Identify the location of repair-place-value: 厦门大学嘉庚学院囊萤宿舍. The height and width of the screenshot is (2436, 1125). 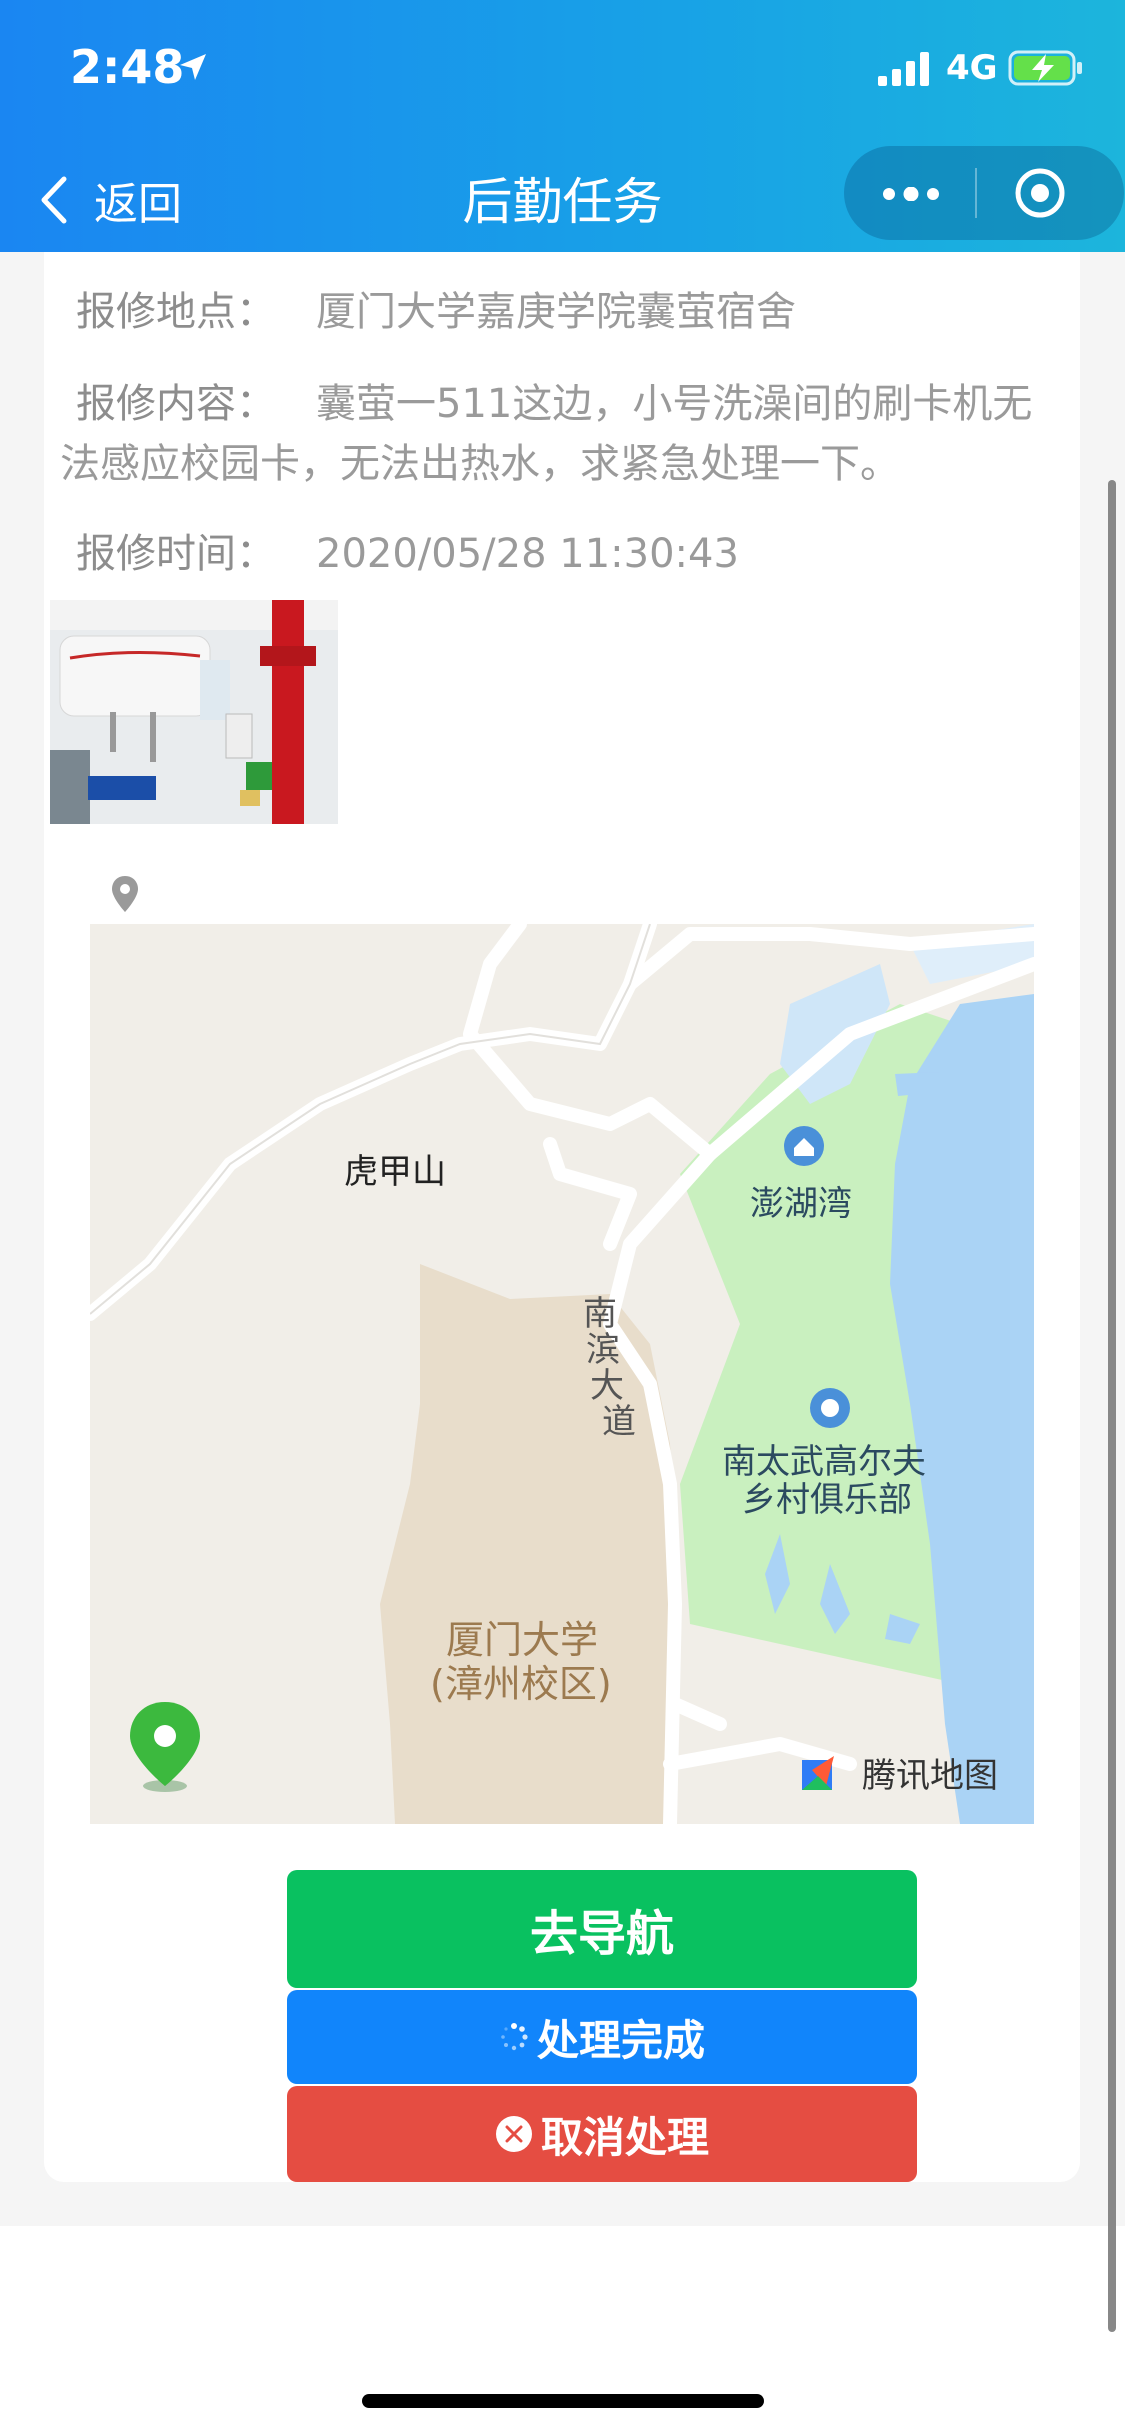
(556, 312).